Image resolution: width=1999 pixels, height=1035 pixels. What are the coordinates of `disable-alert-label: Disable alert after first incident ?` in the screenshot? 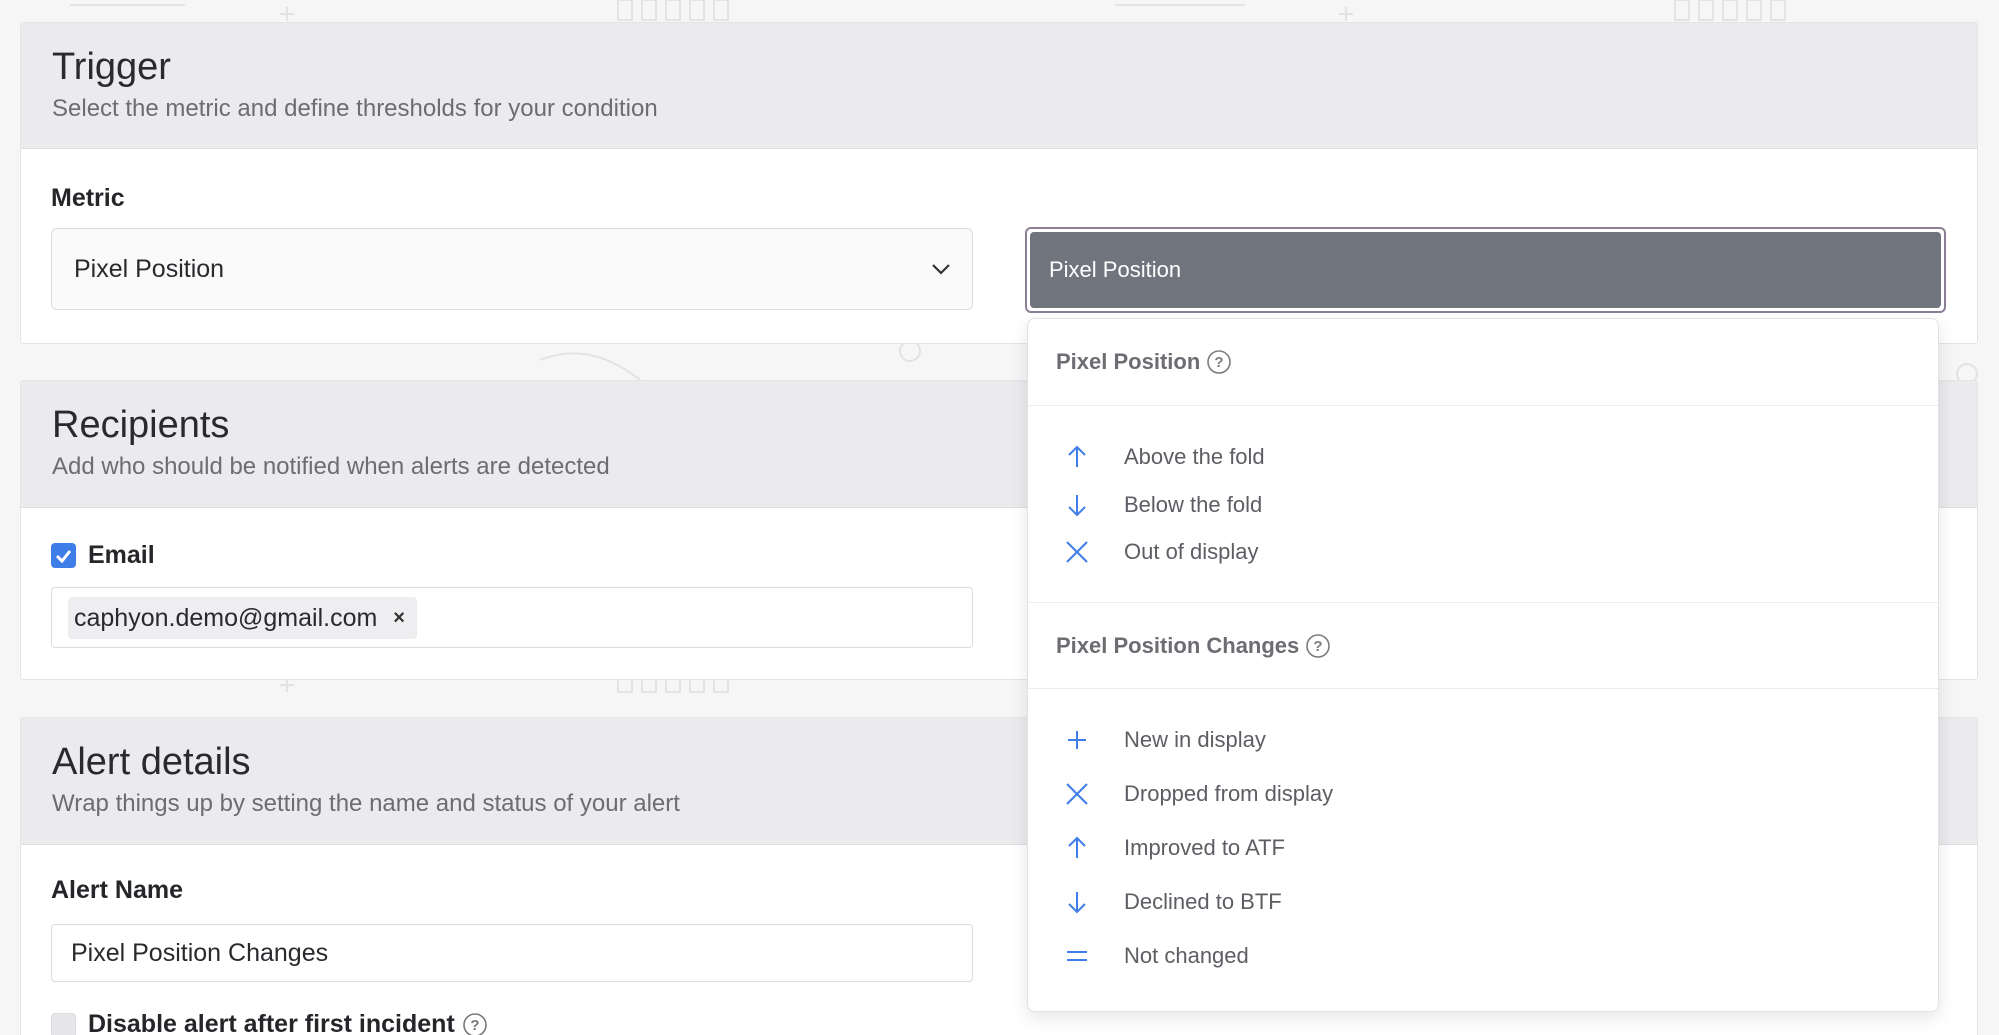 It's located at (288, 1022).